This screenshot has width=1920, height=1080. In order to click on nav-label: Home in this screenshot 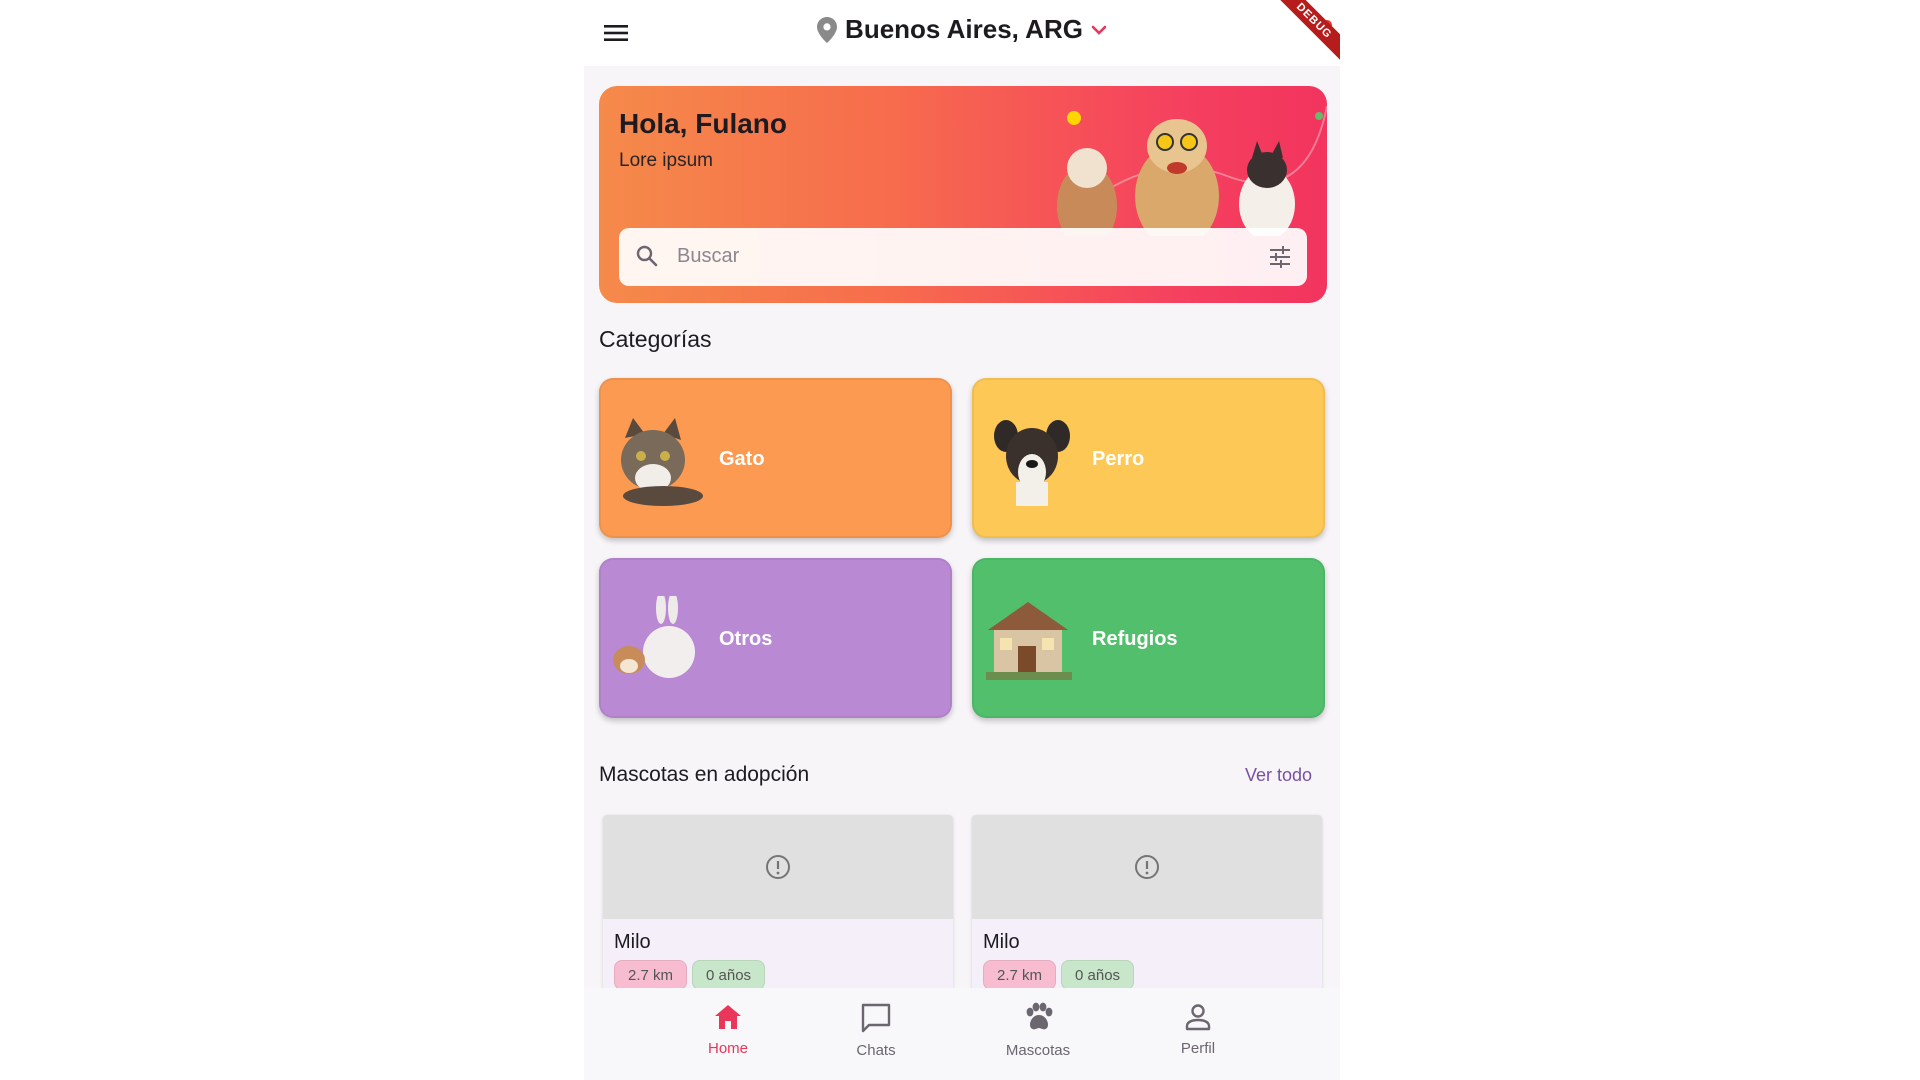, I will do `click(727, 1048)`.